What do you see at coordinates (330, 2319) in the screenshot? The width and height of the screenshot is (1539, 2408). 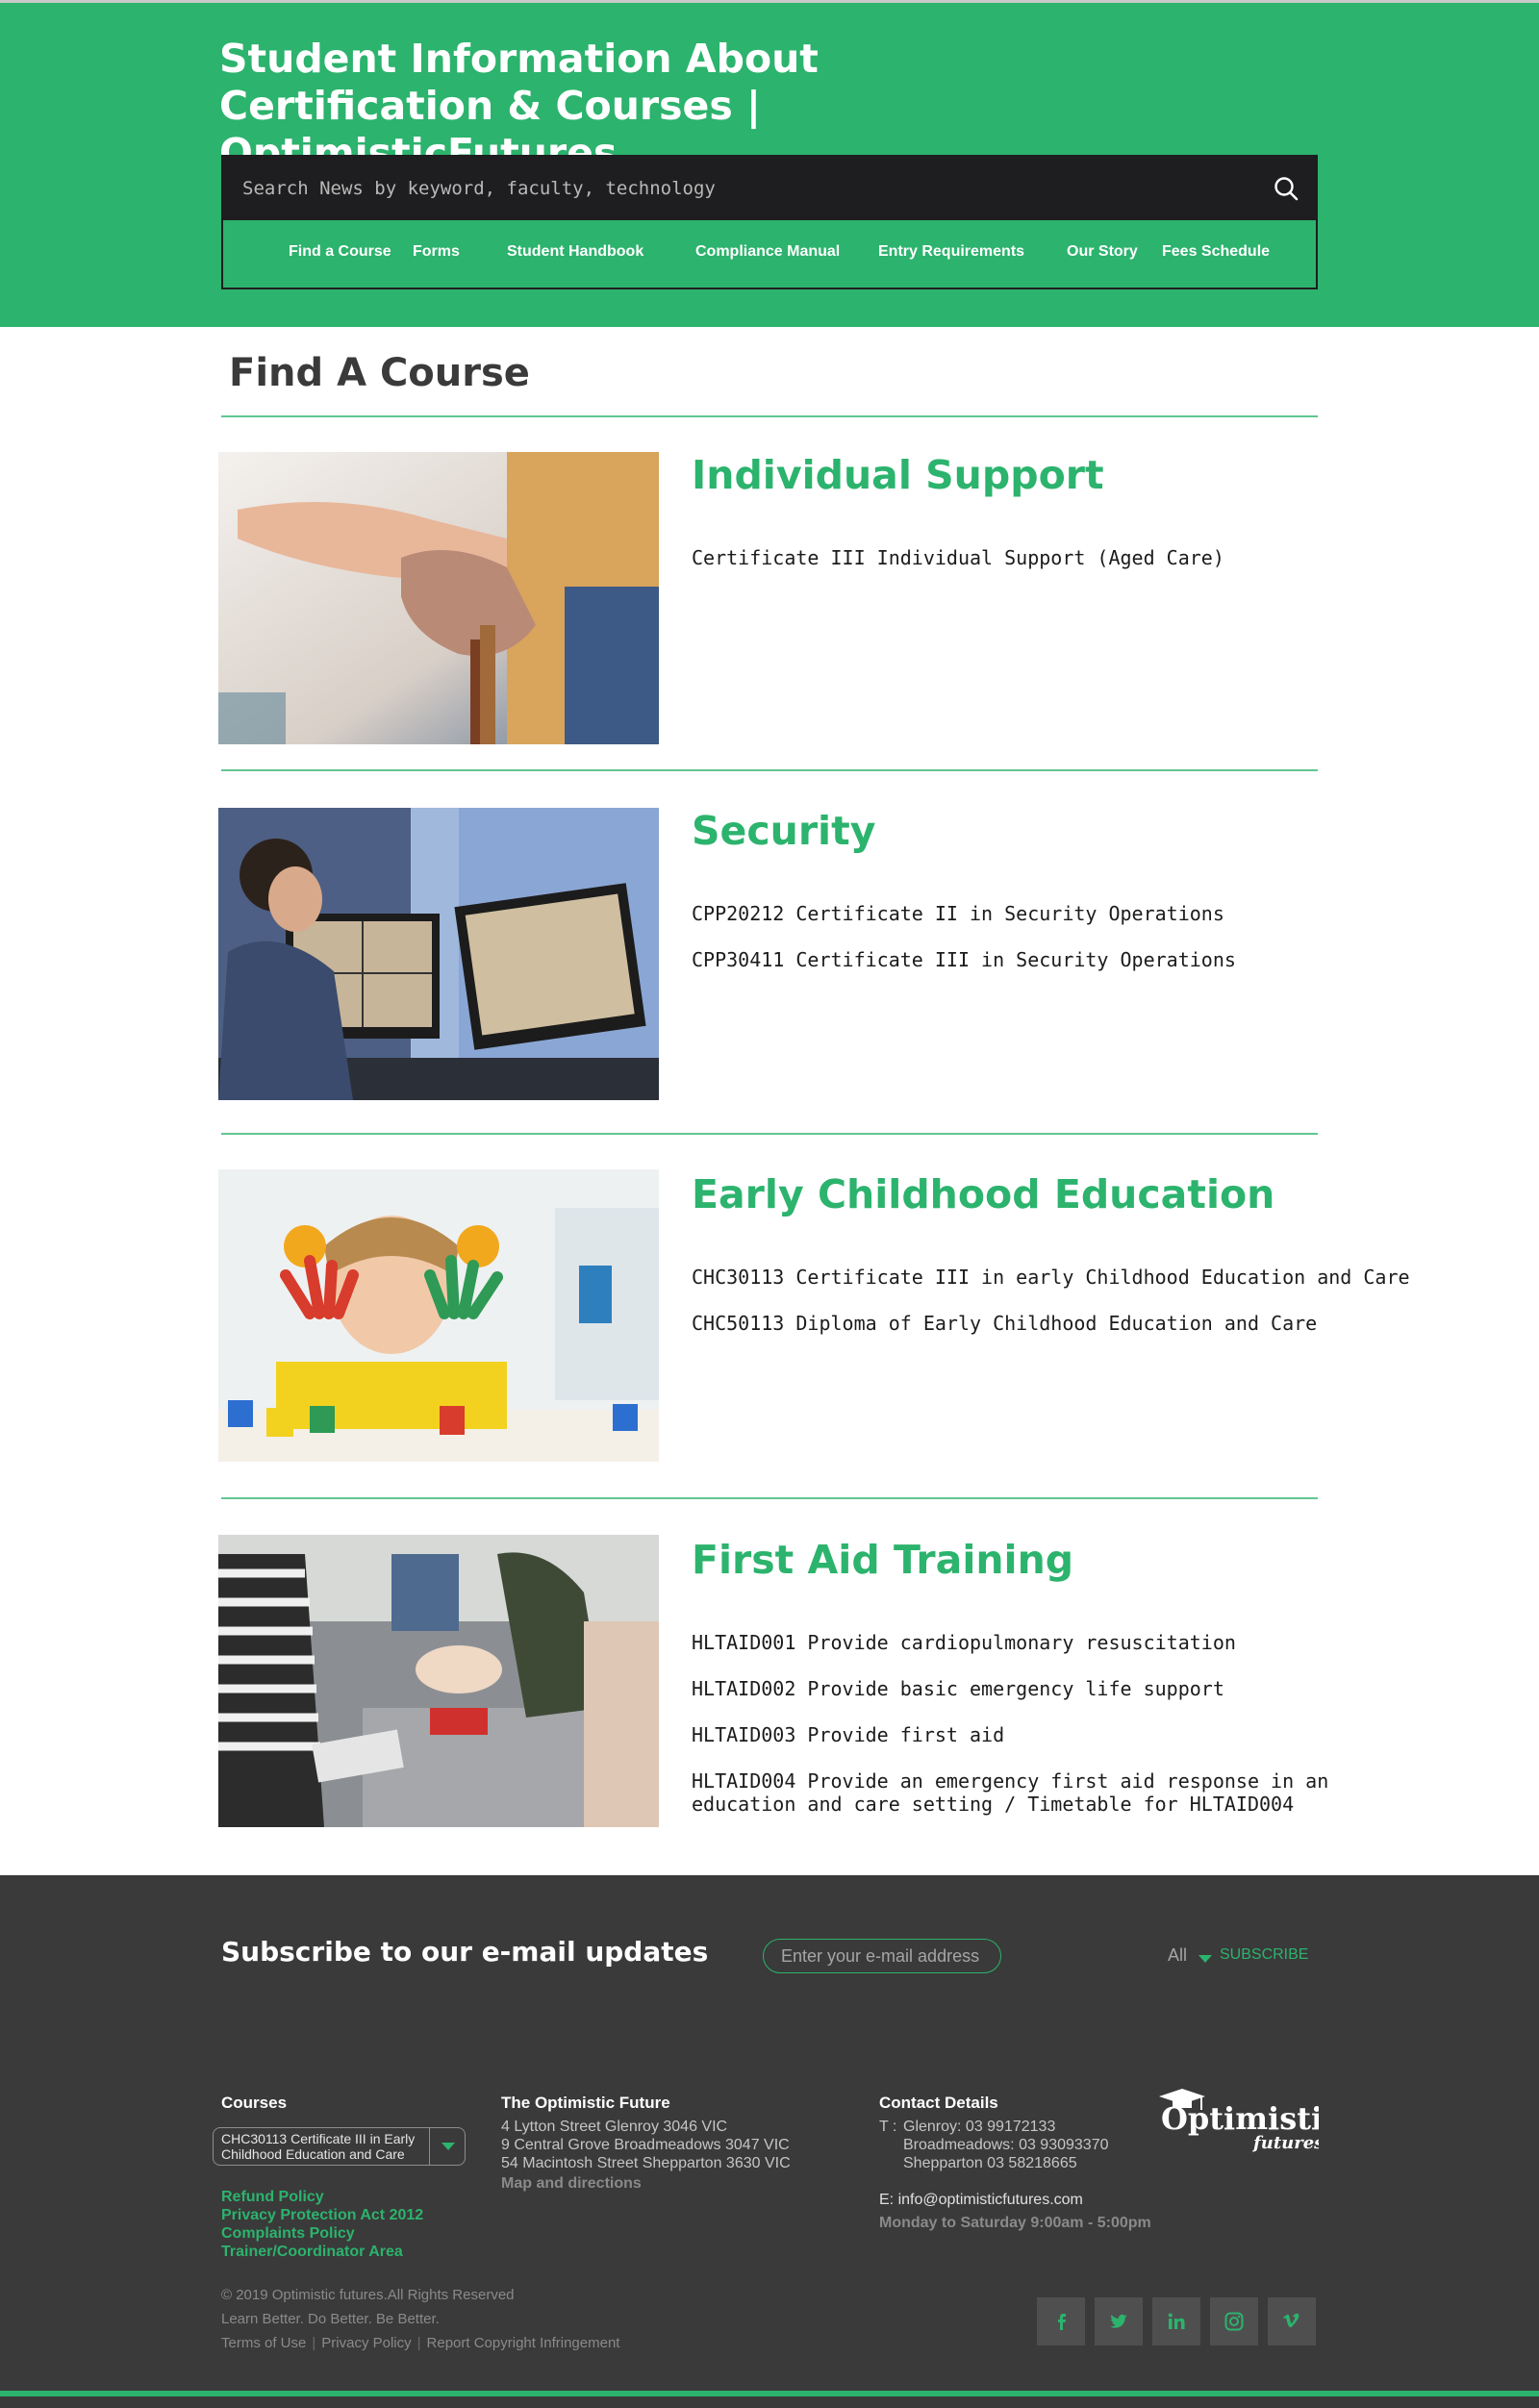 I see `tagline-text: Learn Better. Do Better. Be Better.` at bounding box center [330, 2319].